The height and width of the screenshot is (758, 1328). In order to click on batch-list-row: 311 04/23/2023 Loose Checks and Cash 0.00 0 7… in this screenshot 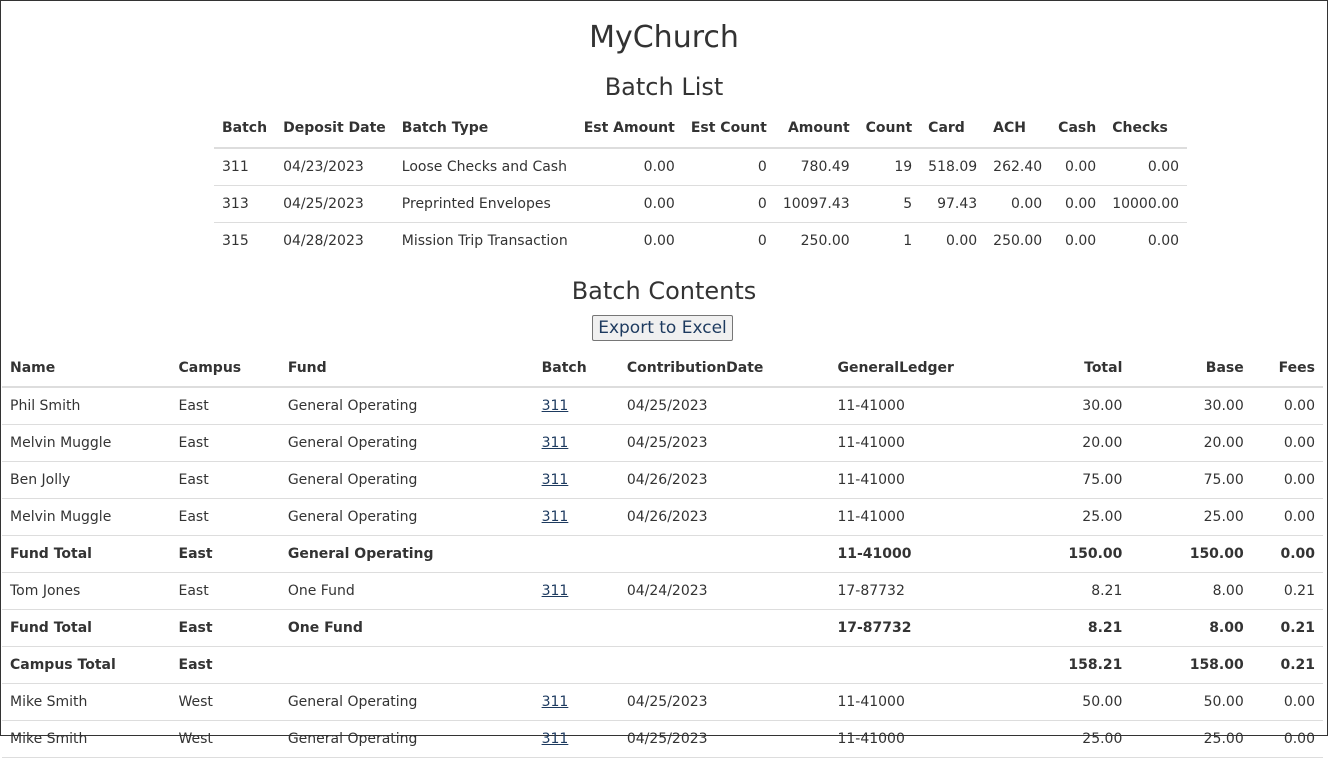, I will do `click(701, 167)`.